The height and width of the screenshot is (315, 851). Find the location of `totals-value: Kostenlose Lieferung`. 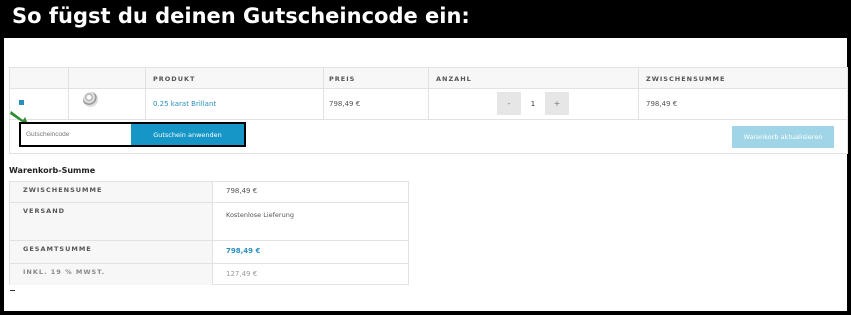

totals-value: Kostenlose Lieferung is located at coordinates (260, 215).